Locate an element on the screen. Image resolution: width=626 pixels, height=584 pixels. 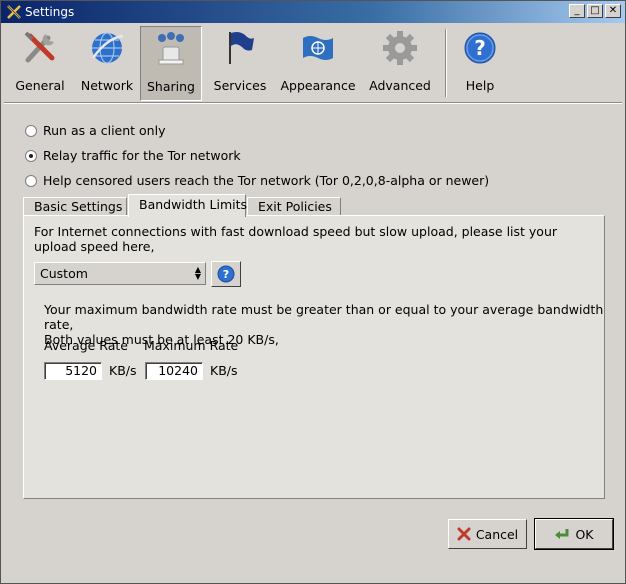
bandwidth-help-button: ? is located at coordinates (226, 274).